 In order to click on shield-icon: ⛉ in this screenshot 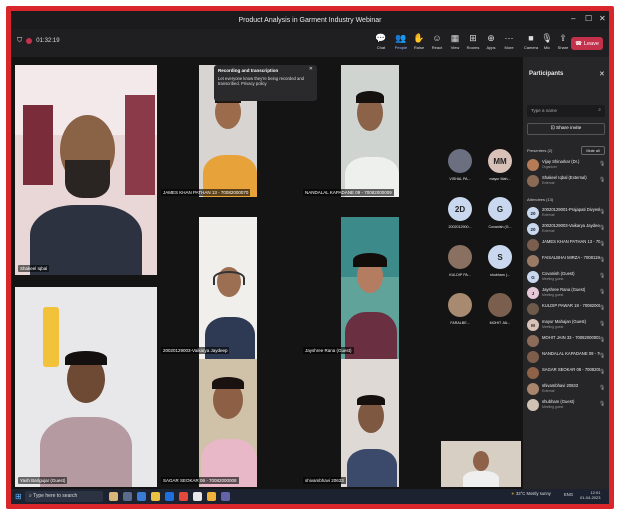, I will do `click(20, 40)`.